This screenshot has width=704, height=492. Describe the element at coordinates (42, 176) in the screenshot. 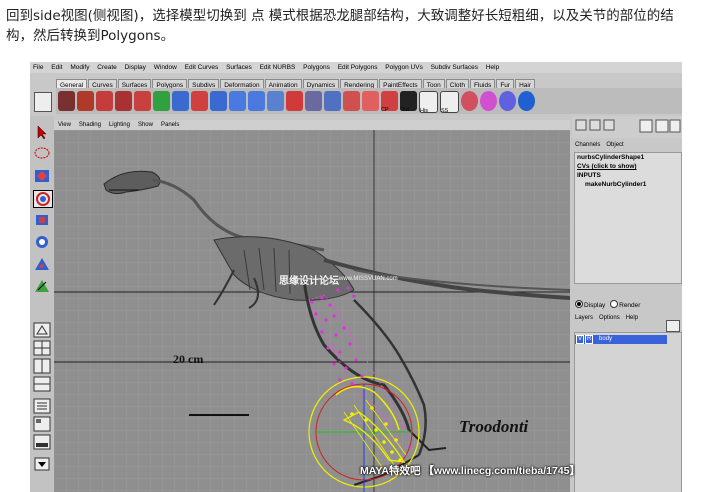

I see `move-tool-icon` at that location.